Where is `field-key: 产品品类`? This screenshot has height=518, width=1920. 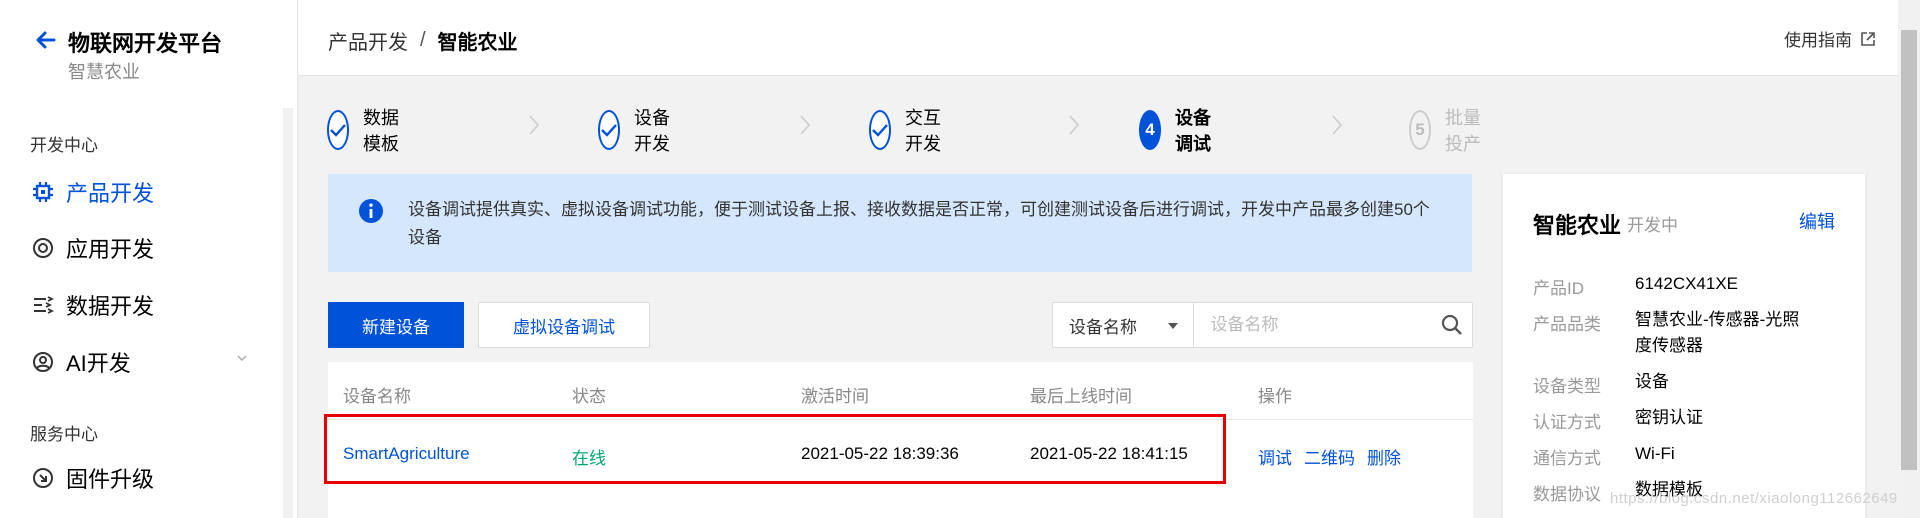 field-key: 产品品类 is located at coordinates (1567, 324).